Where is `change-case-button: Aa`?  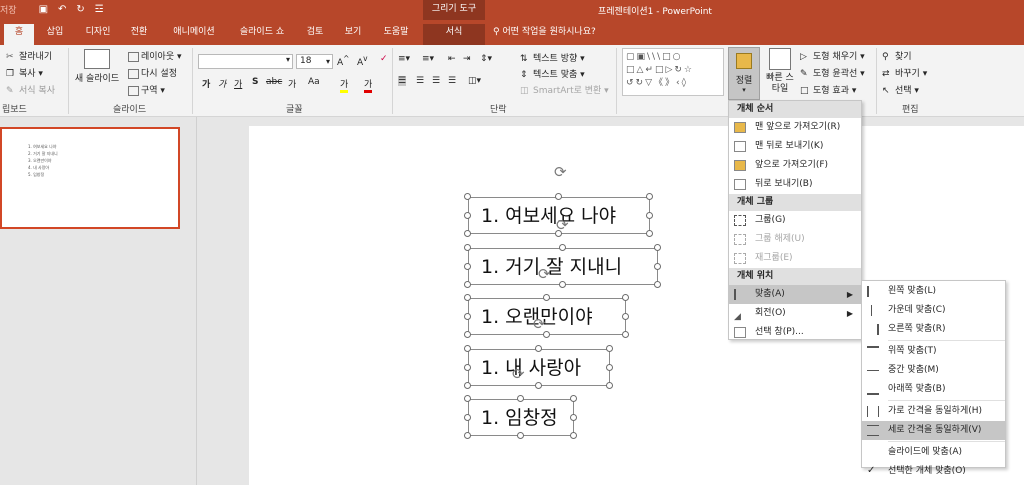
change-case-button: Aa is located at coordinates (314, 82).